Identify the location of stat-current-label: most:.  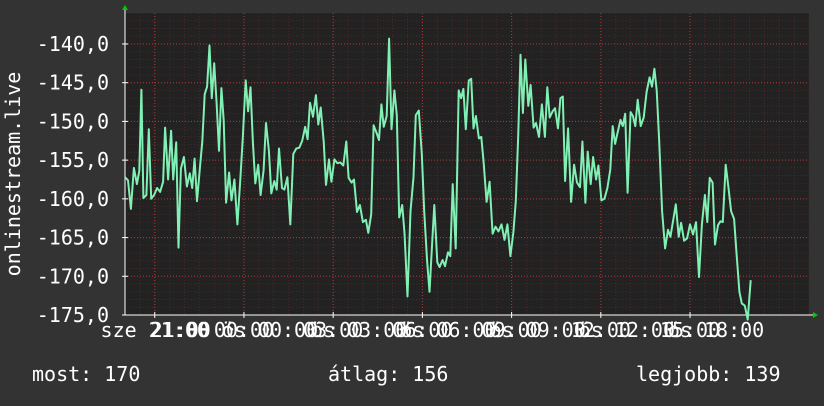
(62, 374).